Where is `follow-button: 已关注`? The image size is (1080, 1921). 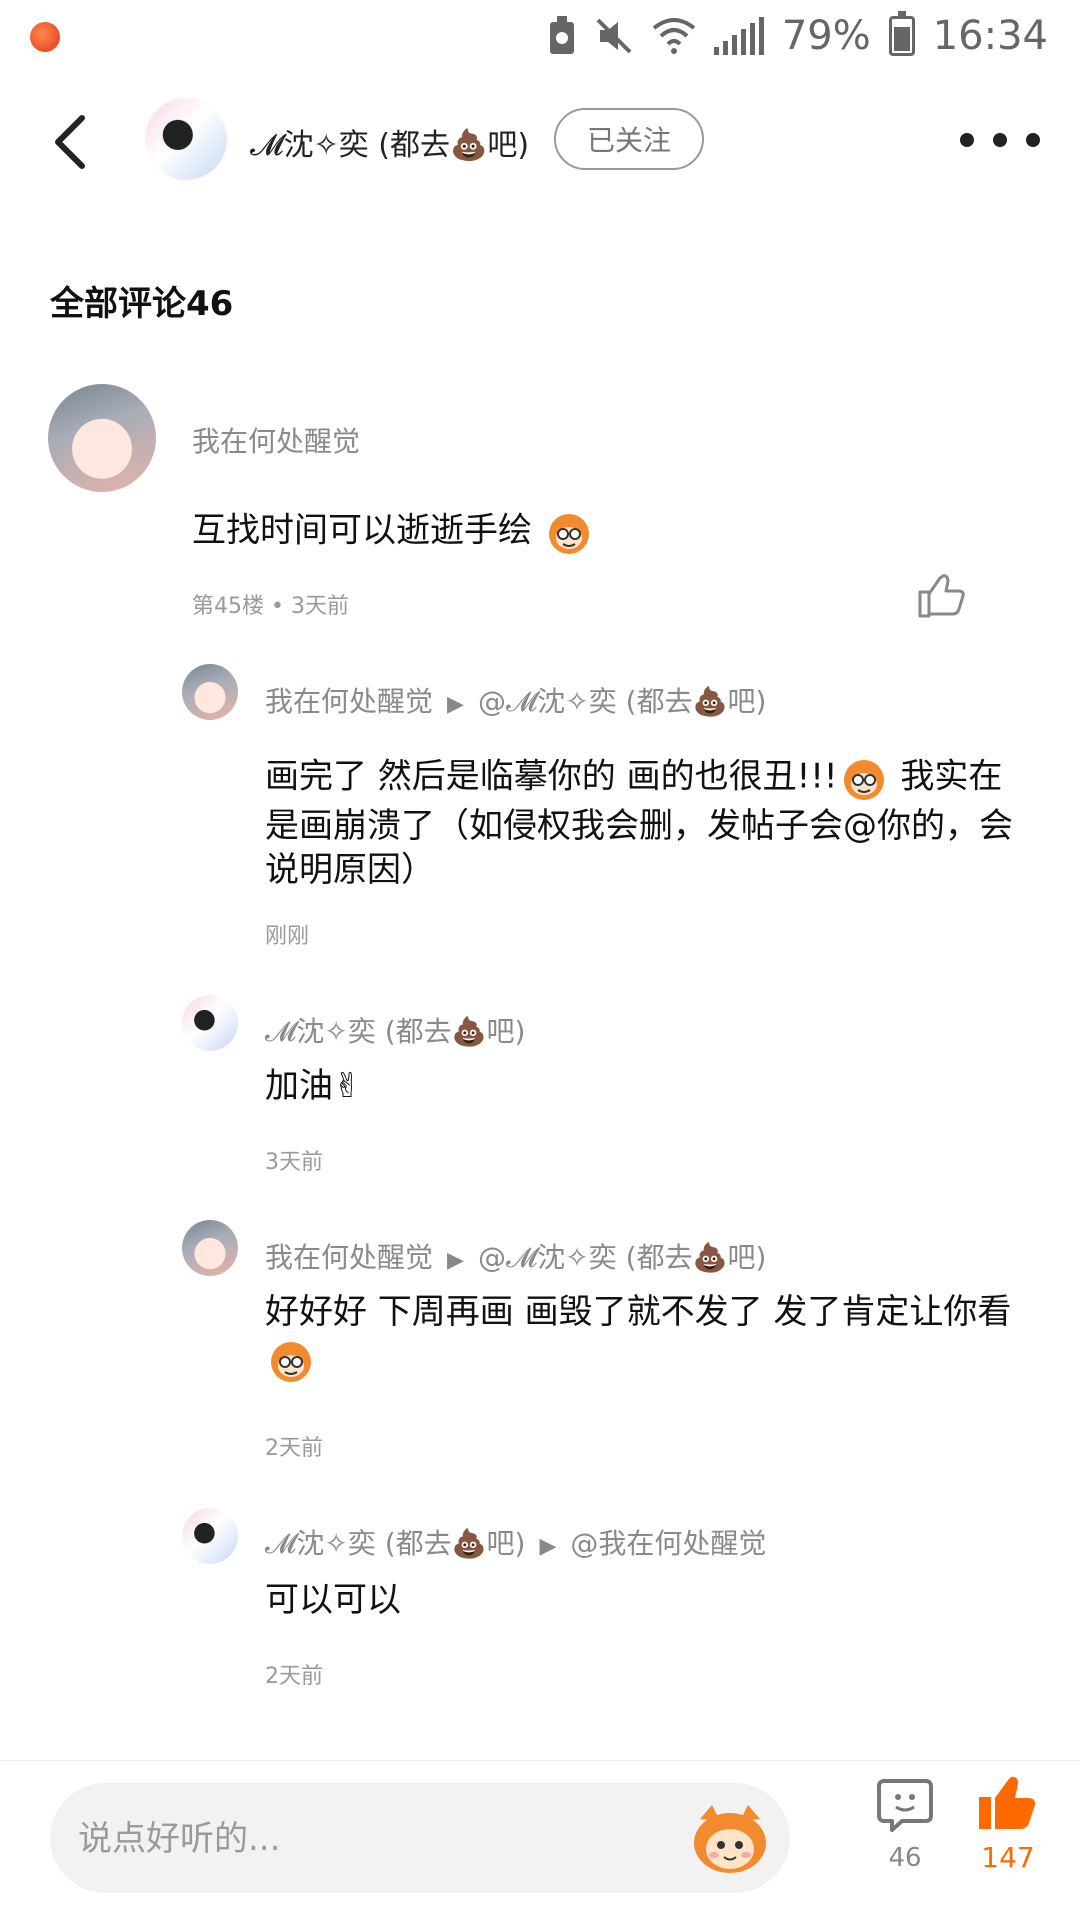
follow-button: 已关注 is located at coordinates (629, 139).